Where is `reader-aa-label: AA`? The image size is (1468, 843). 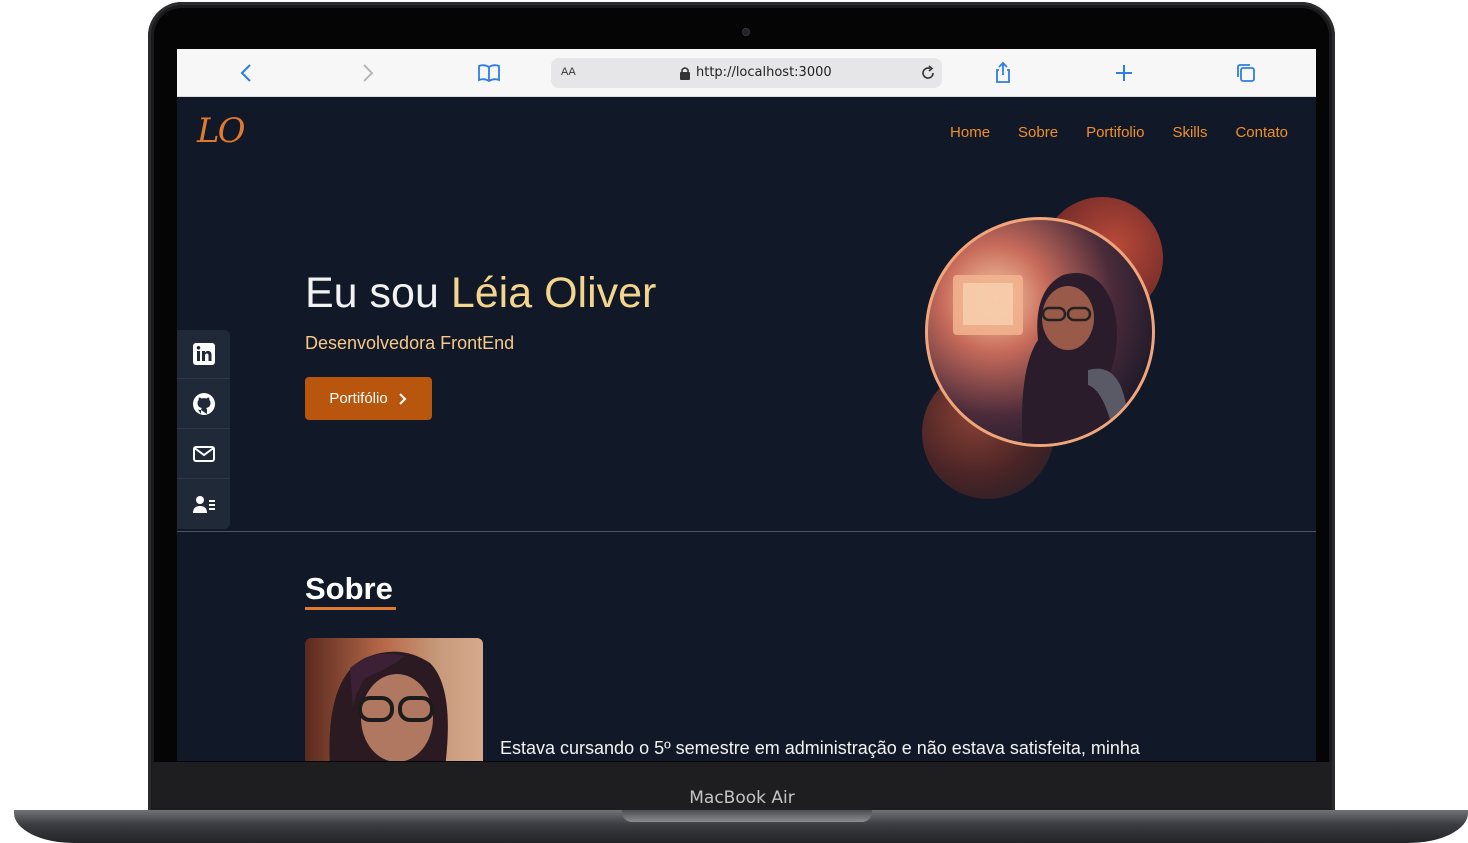 reader-aa-label: AA is located at coordinates (568, 72).